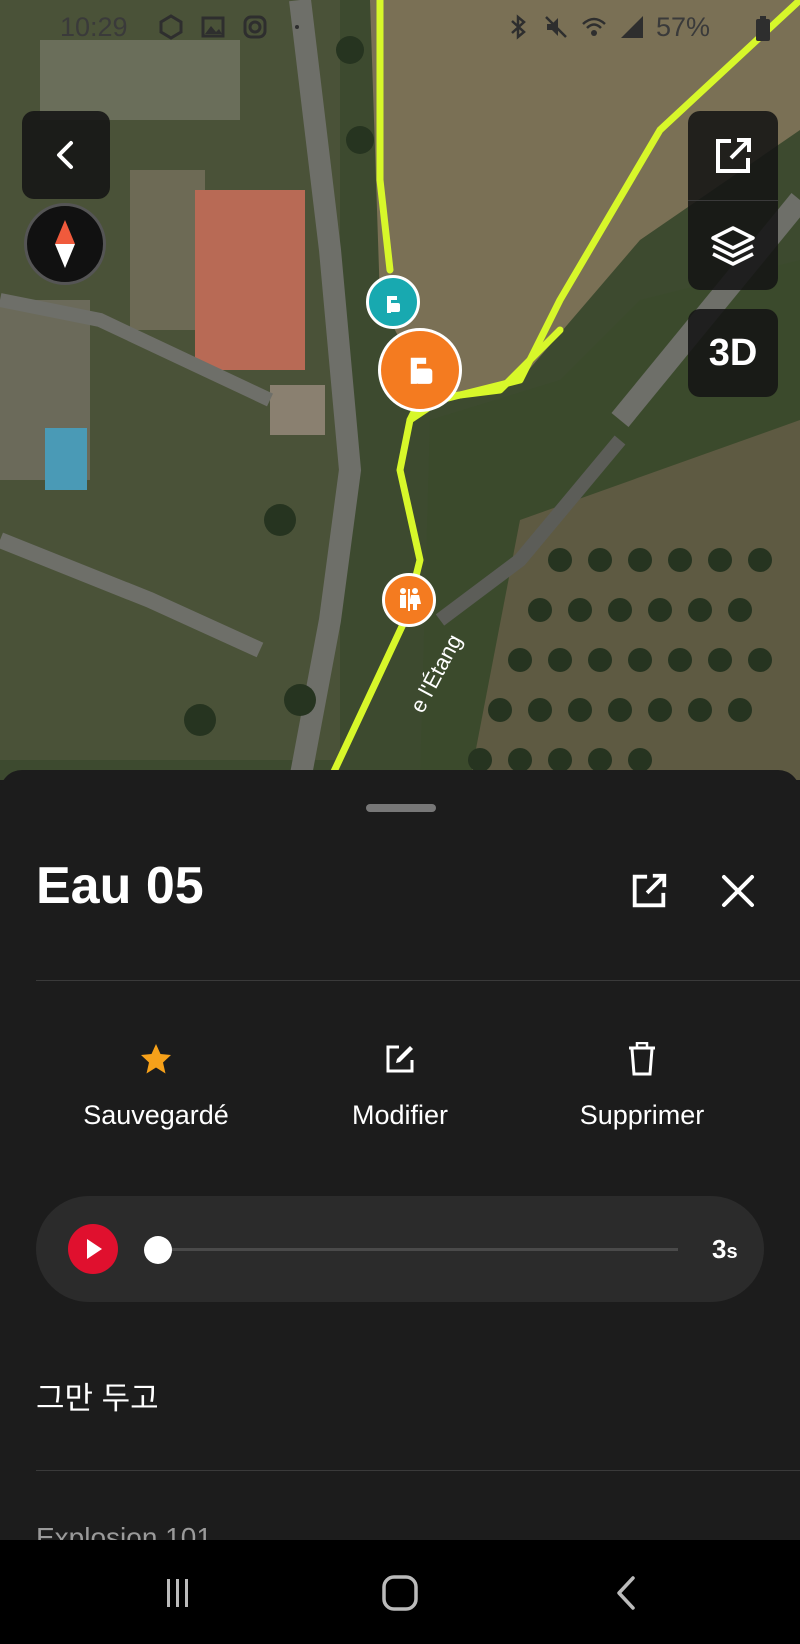  I want to click on saved-button: Sauvegardé, so click(156, 1086).